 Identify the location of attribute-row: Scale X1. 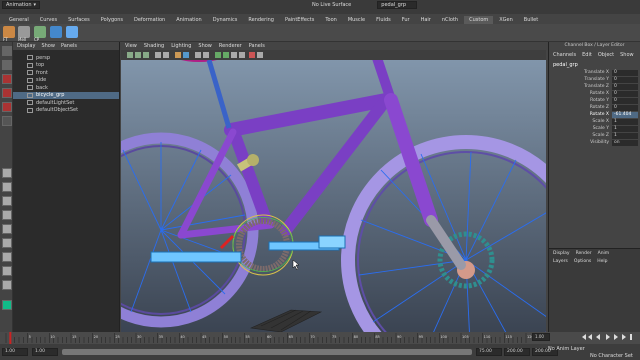
(594, 121).